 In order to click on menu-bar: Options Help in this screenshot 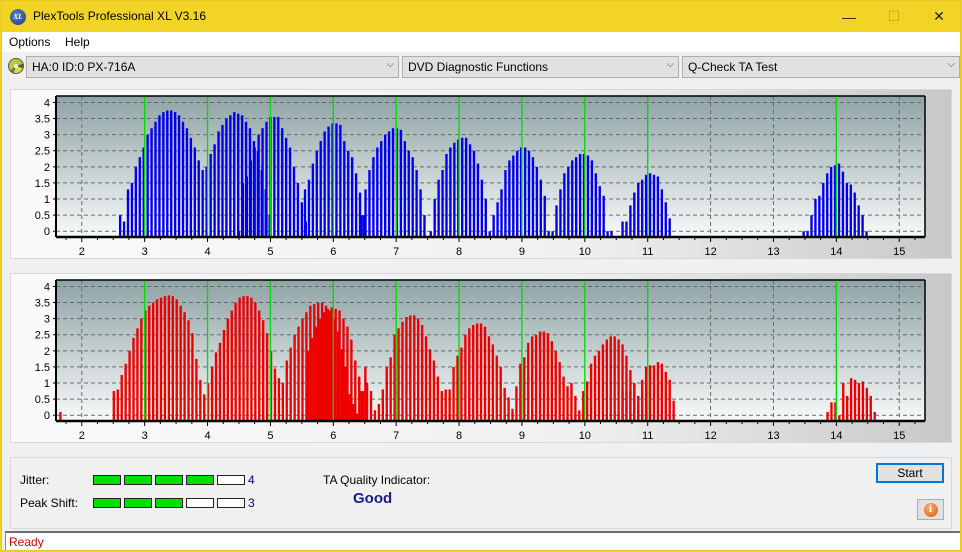, I will do `click(481, 42)`.